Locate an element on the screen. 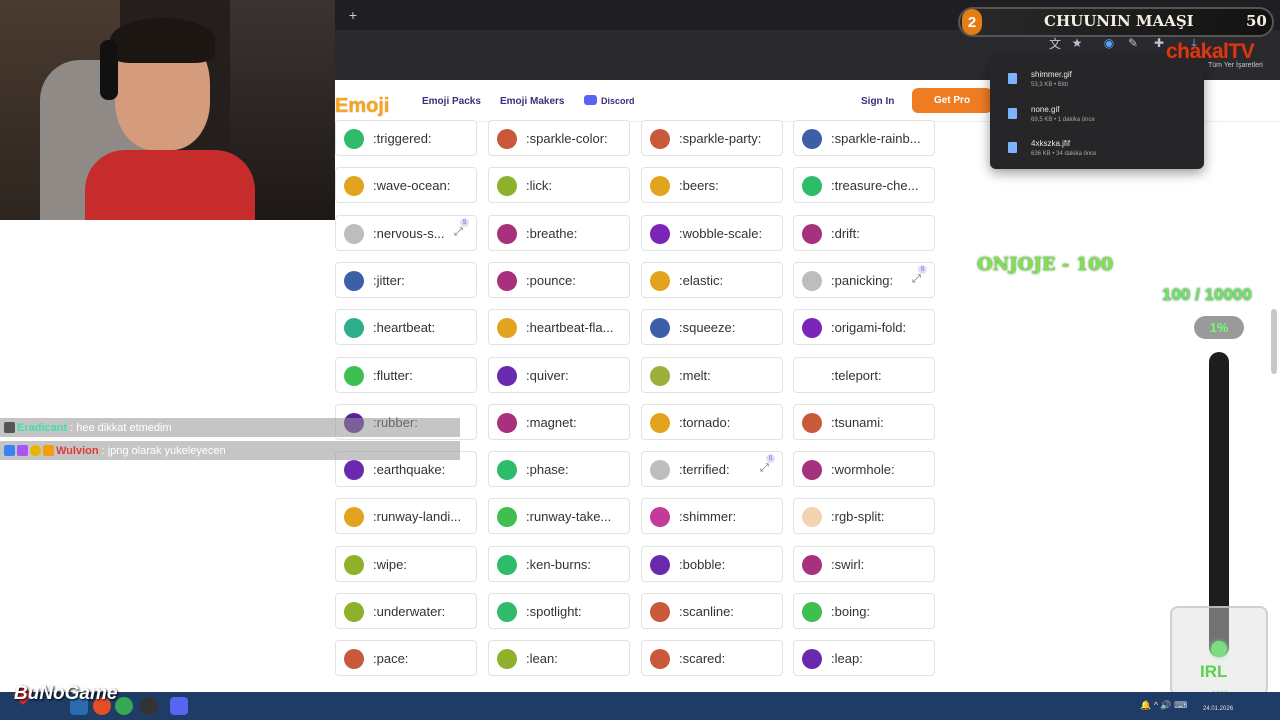 The height and width of the screenshot is (720, 1280). site-logo: Emoji is located at coordinates (362, 106).